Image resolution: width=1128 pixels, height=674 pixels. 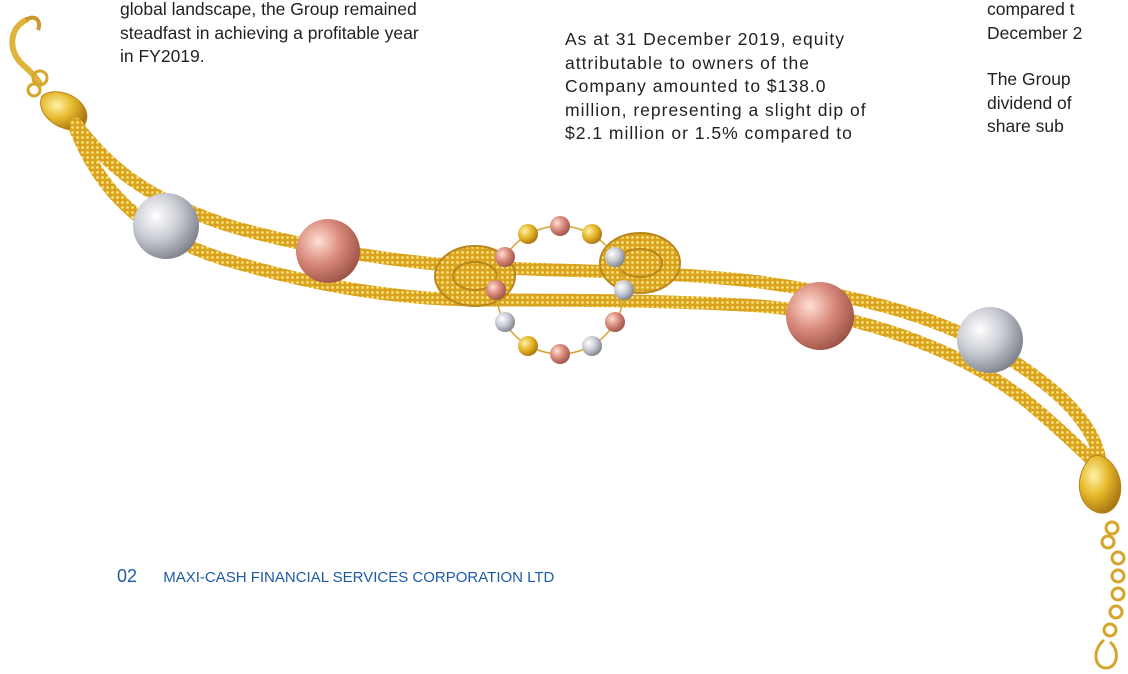 What do you see at coordinates (716, 109) in the screenshot?
I see `text-line: million, representing a slight dip of` at bounding box center [716, 109].